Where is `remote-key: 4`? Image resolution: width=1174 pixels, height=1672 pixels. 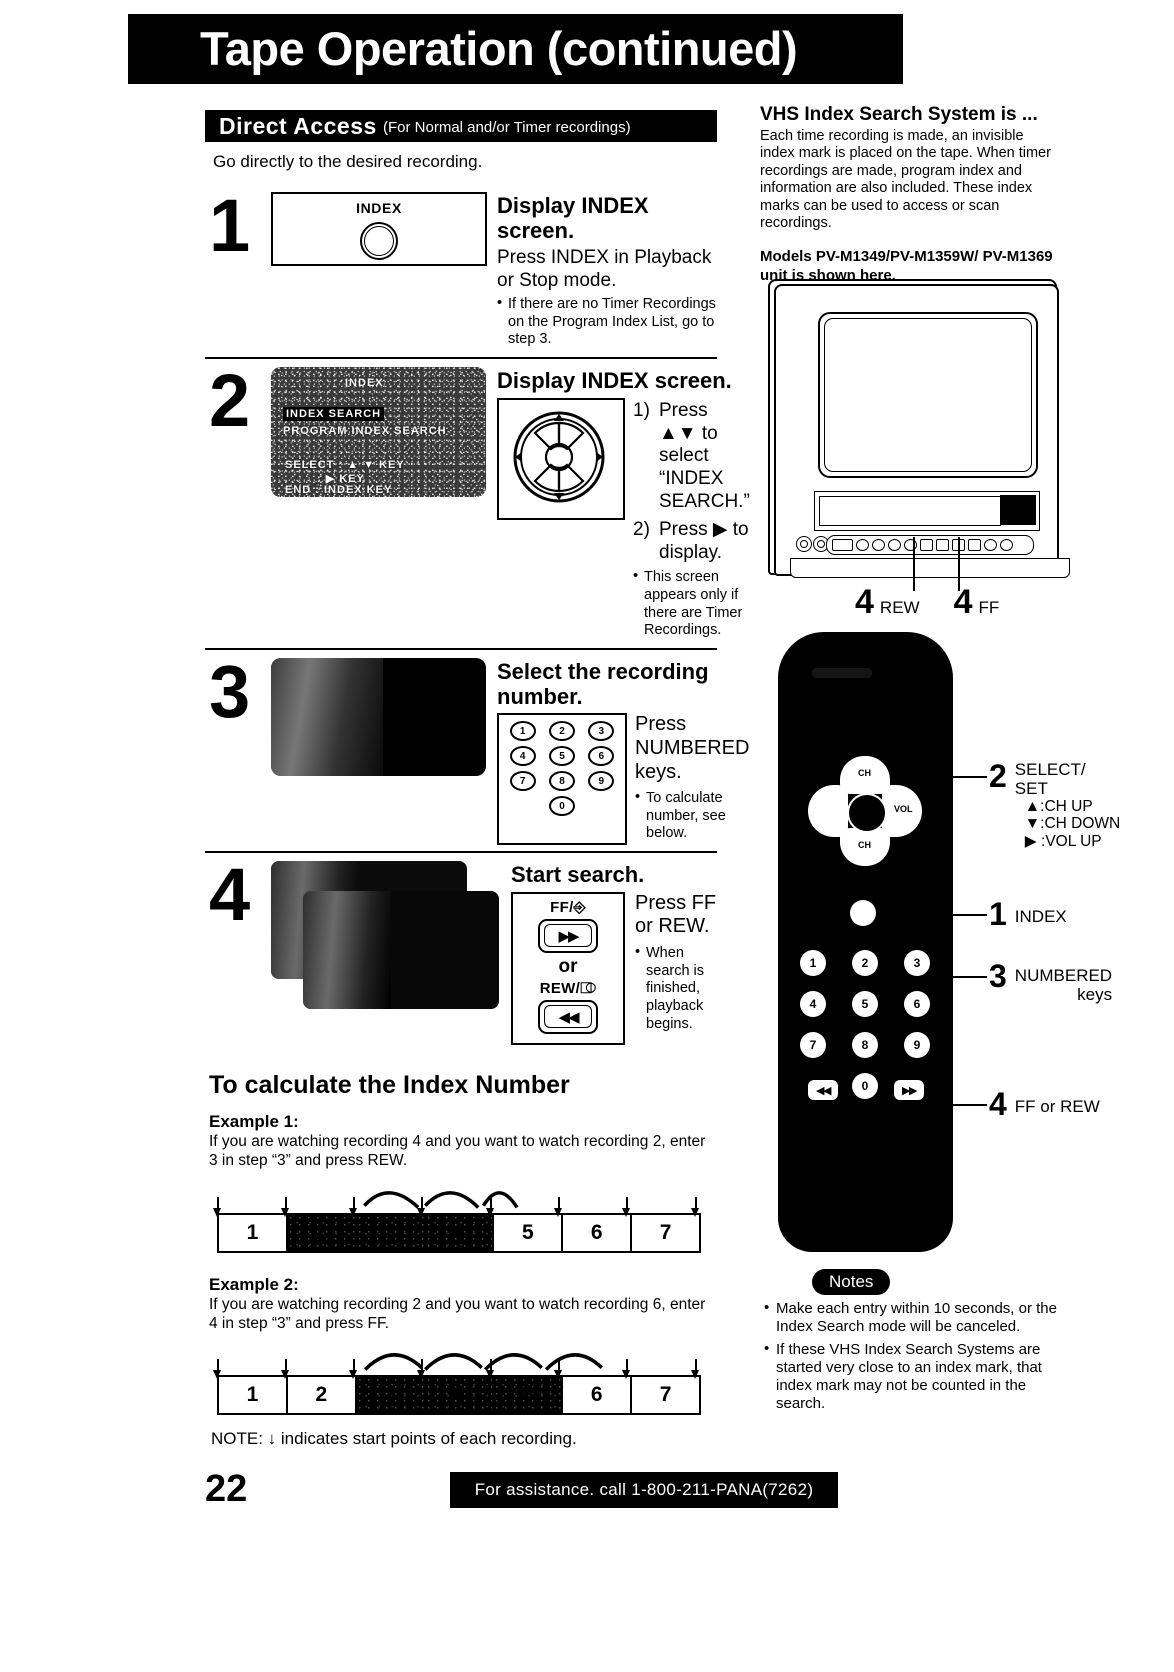
remote-key: 4 is located at coordinates (813, 1004).